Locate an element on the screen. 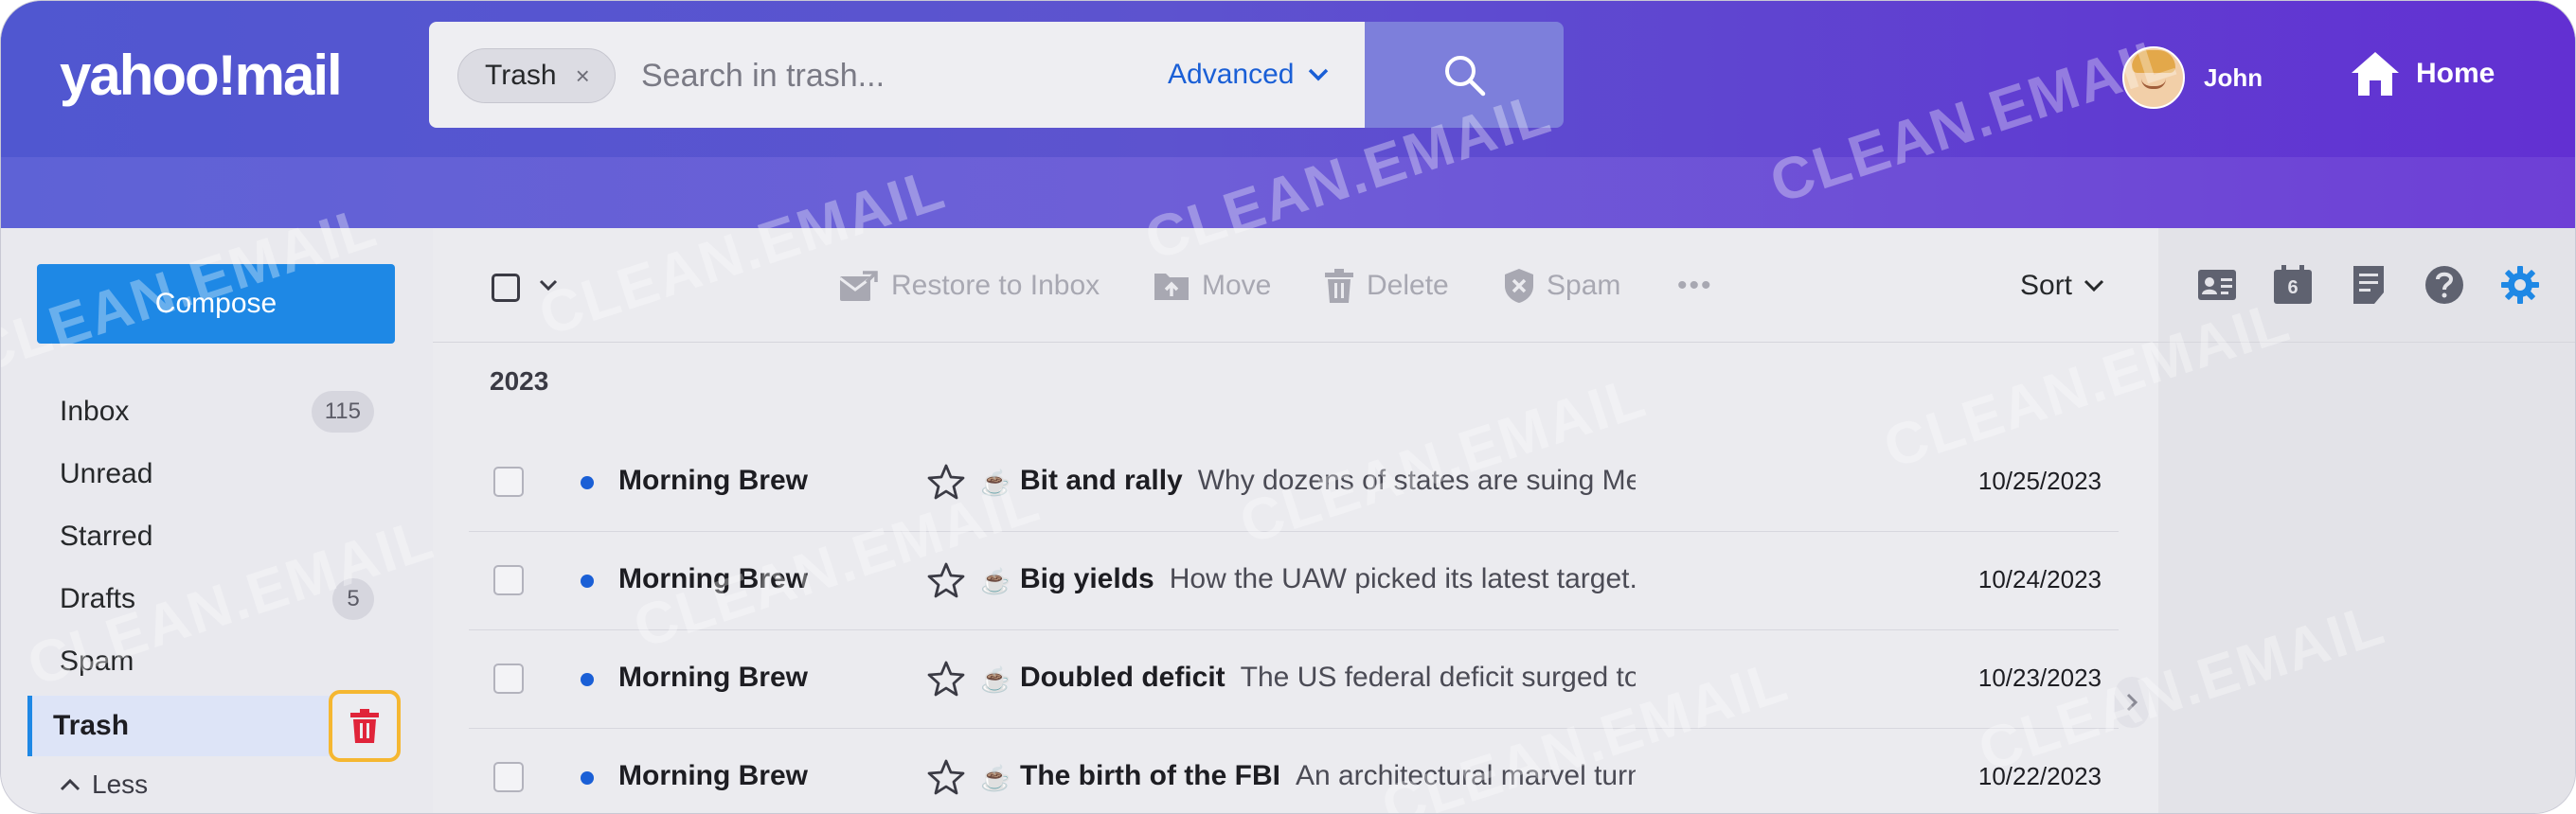 This screenshot has height=814, width=2576. sidebar-item-starred: Starred is located at coordinates (207, 536).